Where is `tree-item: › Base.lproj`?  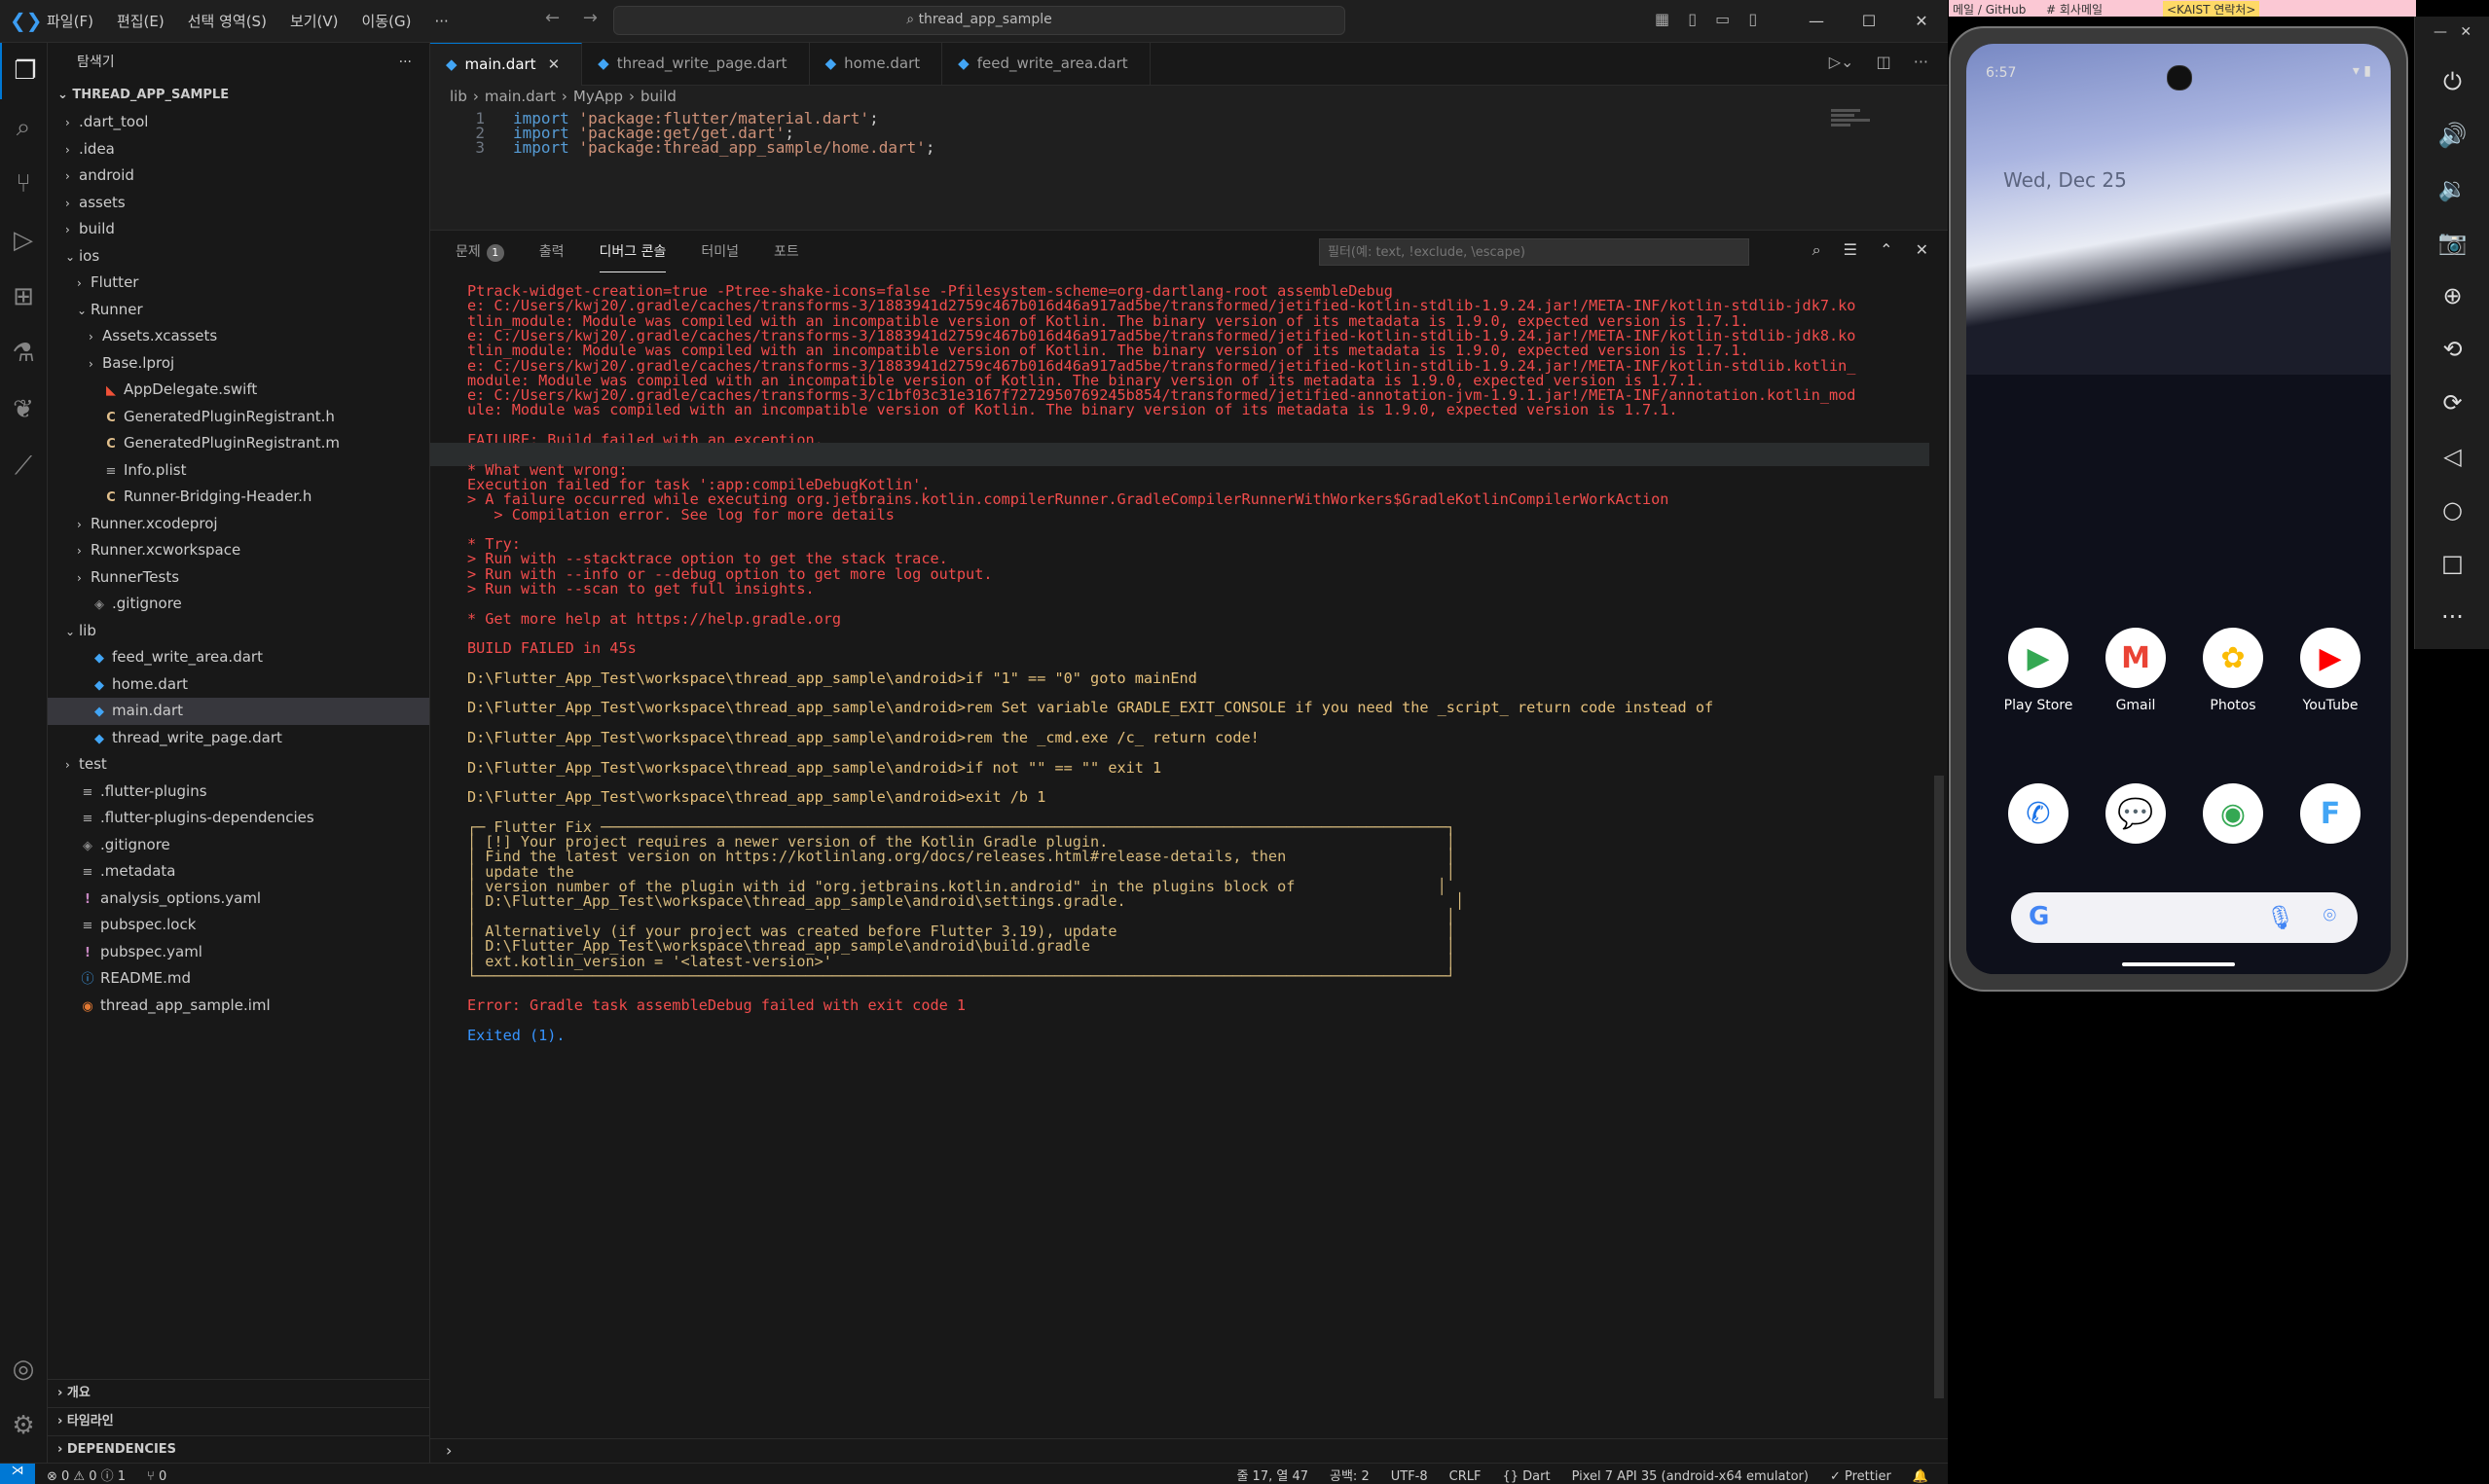
tree-item: › Base.lproj is located at coordinates (238, 364).